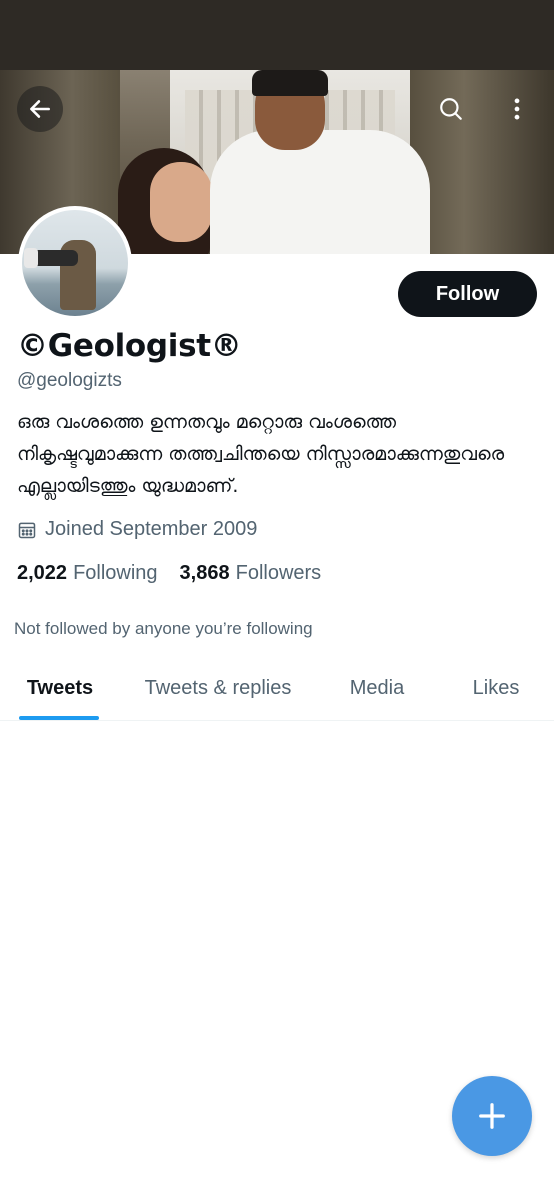  What do you see at coordinates (496, 688) in the screenshot?
I see `tab-likes: Likes` at bounding box center [496, 688].